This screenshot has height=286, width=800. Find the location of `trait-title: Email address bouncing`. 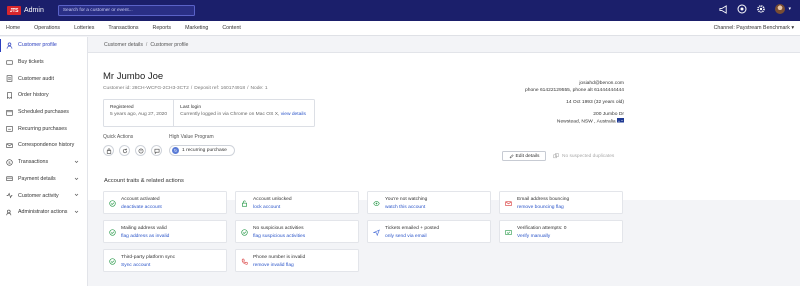

trait-title: Email address bouncing is located at coordinates (543, 199).